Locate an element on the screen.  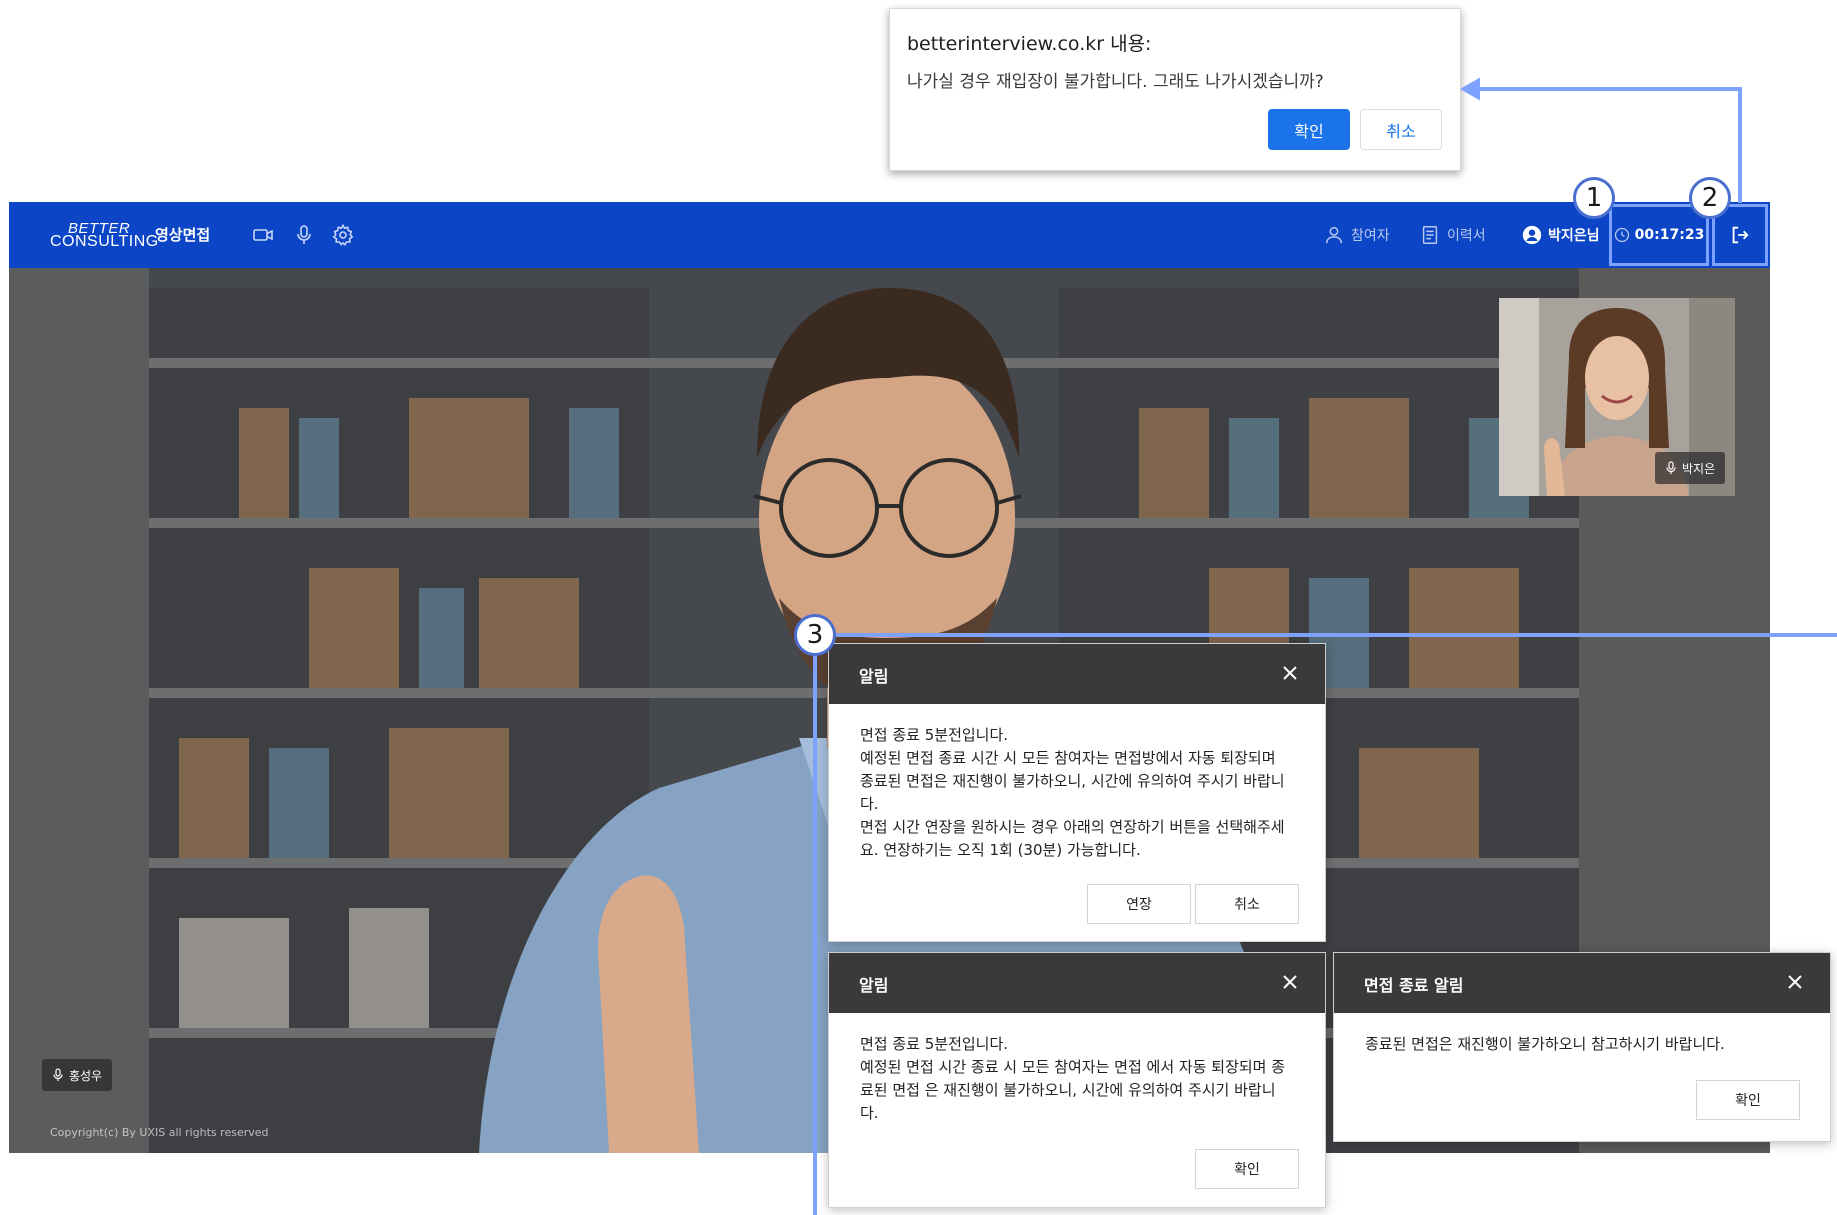
warning-line: 예정된 면접 시간 종료 시 모든 참여자는 면접 에서 자동 퇴장되며 종 is located at coordinates (1073, 1067).